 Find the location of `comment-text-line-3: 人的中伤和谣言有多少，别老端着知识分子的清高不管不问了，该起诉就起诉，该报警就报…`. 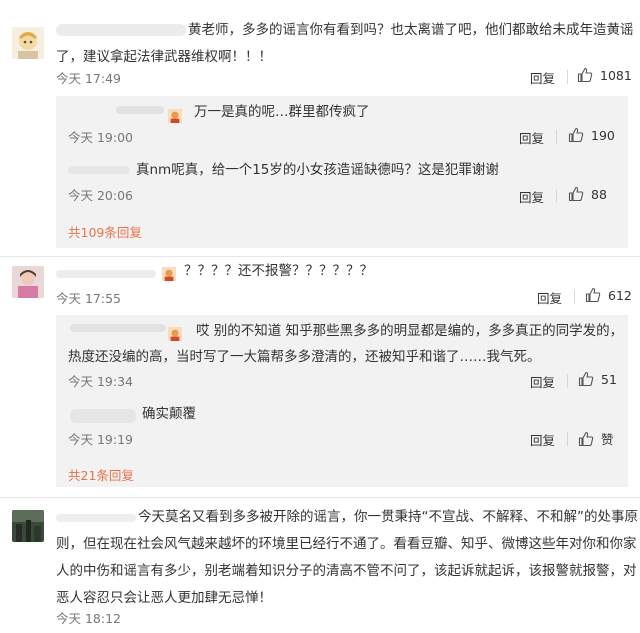

comment-text-line-3: 人的中伤和谣言有多少，别老端着知识分子的清高不管不问了，该起诉就起诉，该报警就报… is located at coordinates (346, 571).